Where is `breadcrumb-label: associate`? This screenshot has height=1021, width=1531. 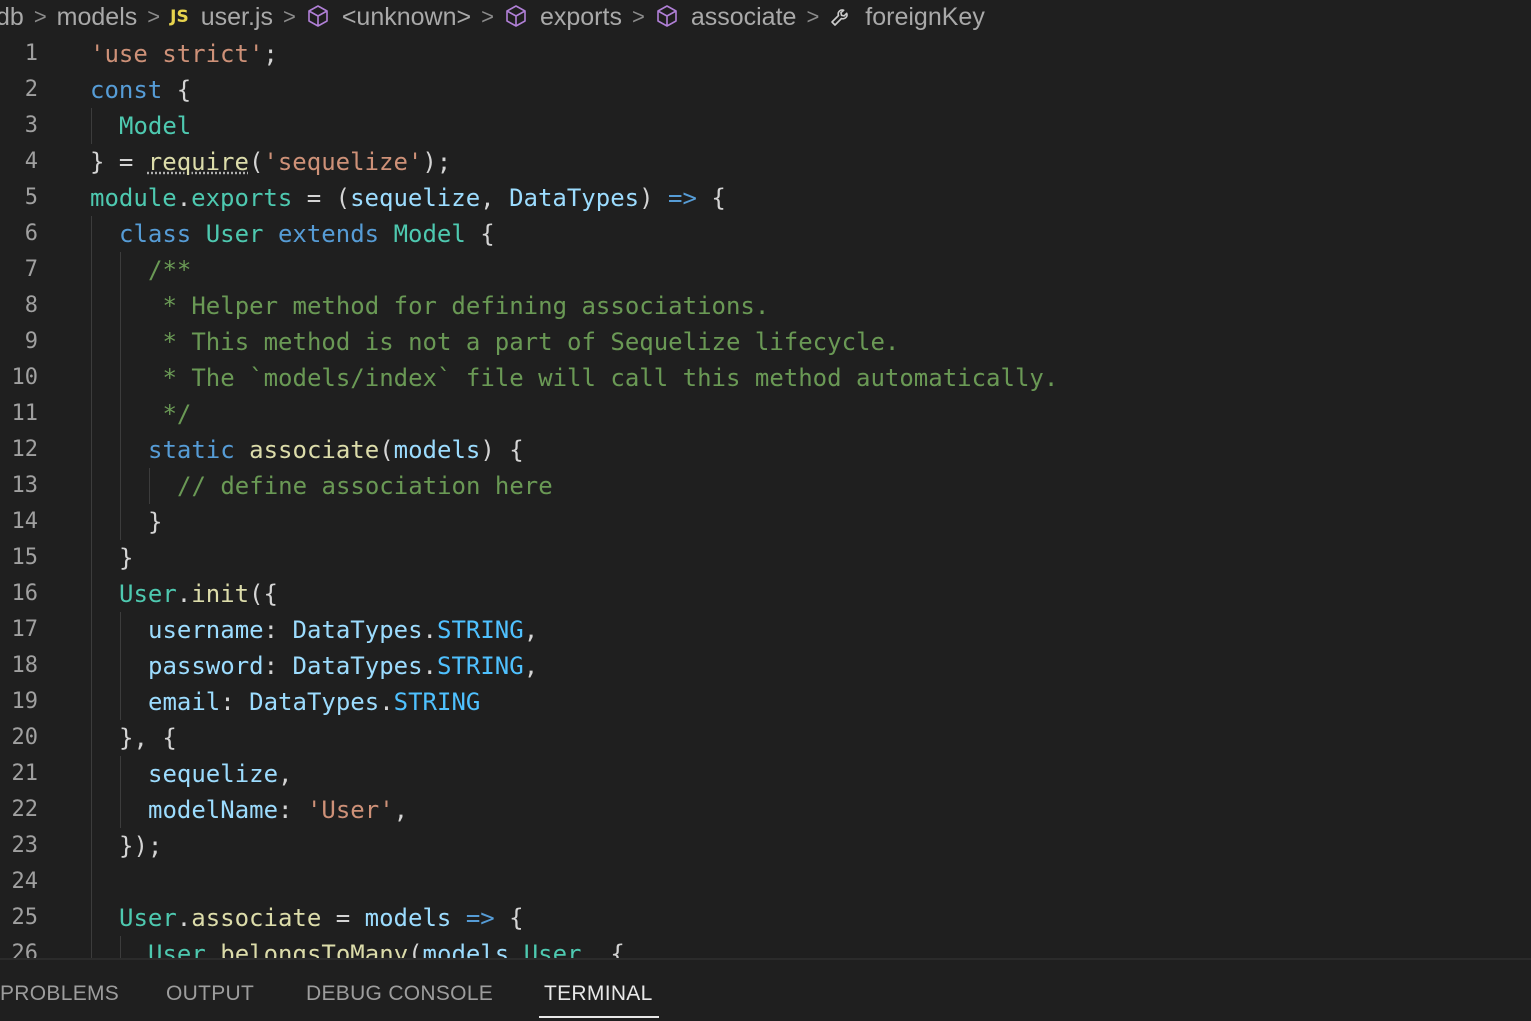 breadcrumb-label: associate is located at coordinates (743, 16).